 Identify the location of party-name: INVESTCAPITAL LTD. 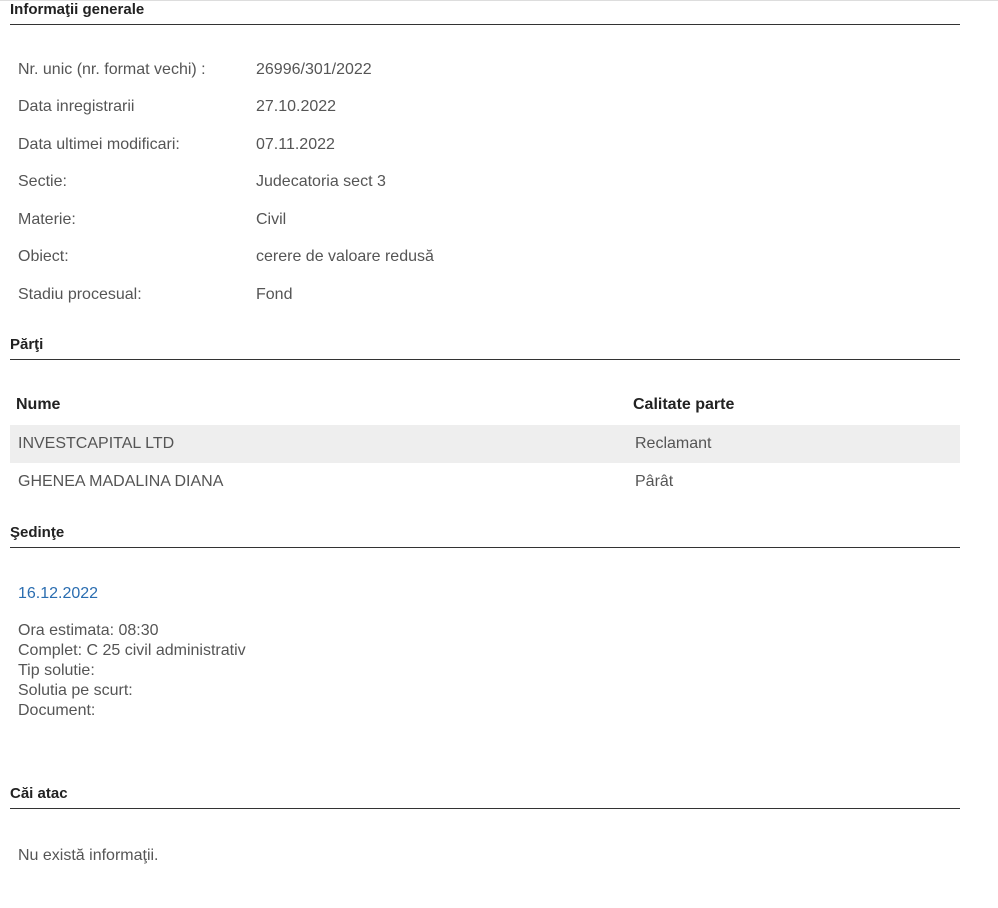
(96, 443).